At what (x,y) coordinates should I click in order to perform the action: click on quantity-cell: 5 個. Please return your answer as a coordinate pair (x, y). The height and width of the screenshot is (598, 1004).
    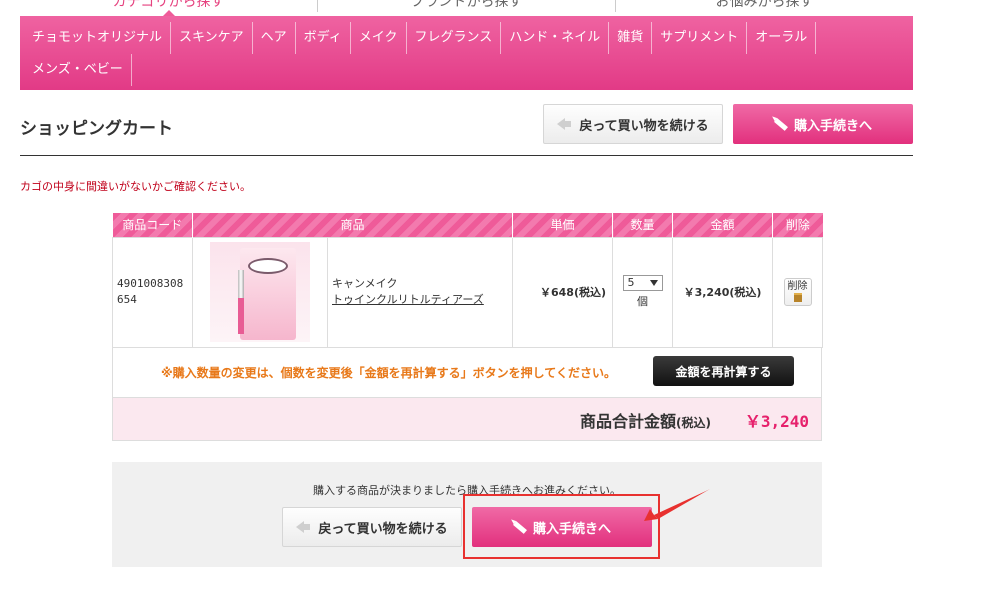
    Looking at the image, I should click on (643, 292).